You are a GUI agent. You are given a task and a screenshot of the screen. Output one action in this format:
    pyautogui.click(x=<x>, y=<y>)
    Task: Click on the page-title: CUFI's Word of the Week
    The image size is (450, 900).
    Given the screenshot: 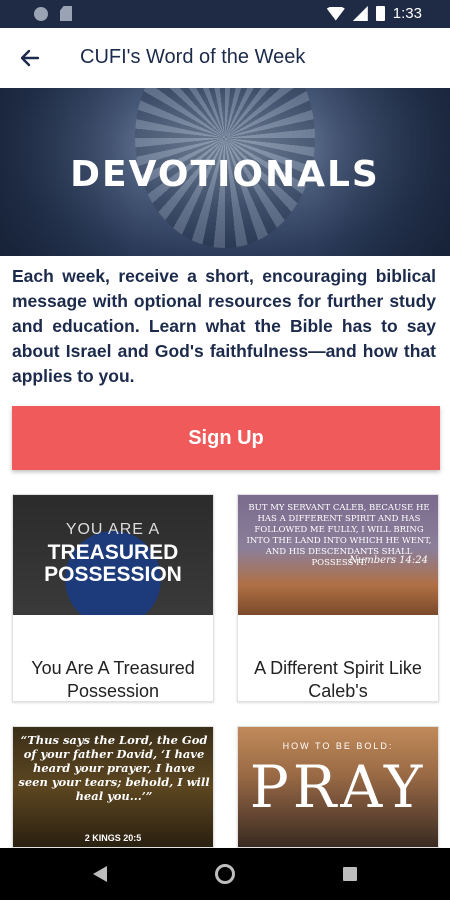 What is the action you would take?
    pyautogui.click(x=193, y=57)
    